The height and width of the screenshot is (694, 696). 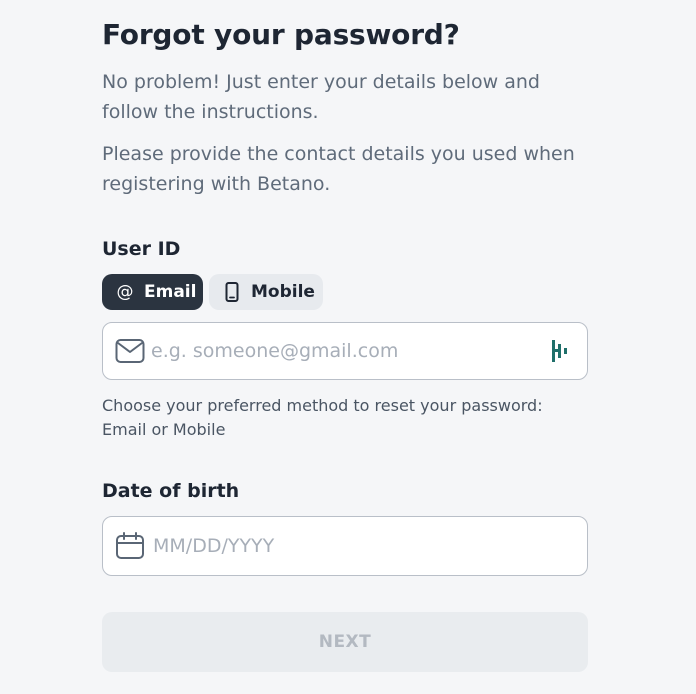 What do you see at coordinates (130, 351) in the screenshot?
I see `envelope-icon` at bounding box center [130, 351].